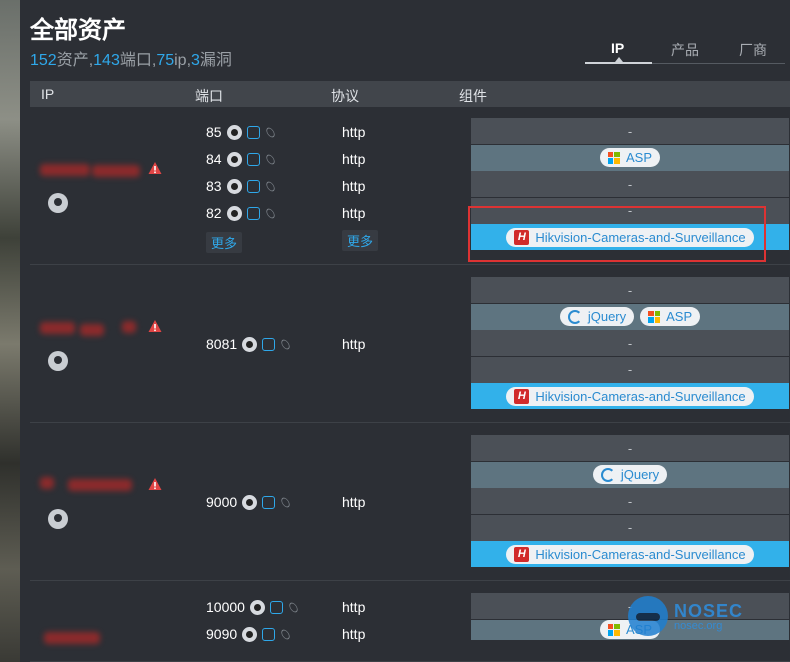 Image resolution: width=790 pixels, height=662 pixels. I want to click on highlight-box, so click(617, 234).